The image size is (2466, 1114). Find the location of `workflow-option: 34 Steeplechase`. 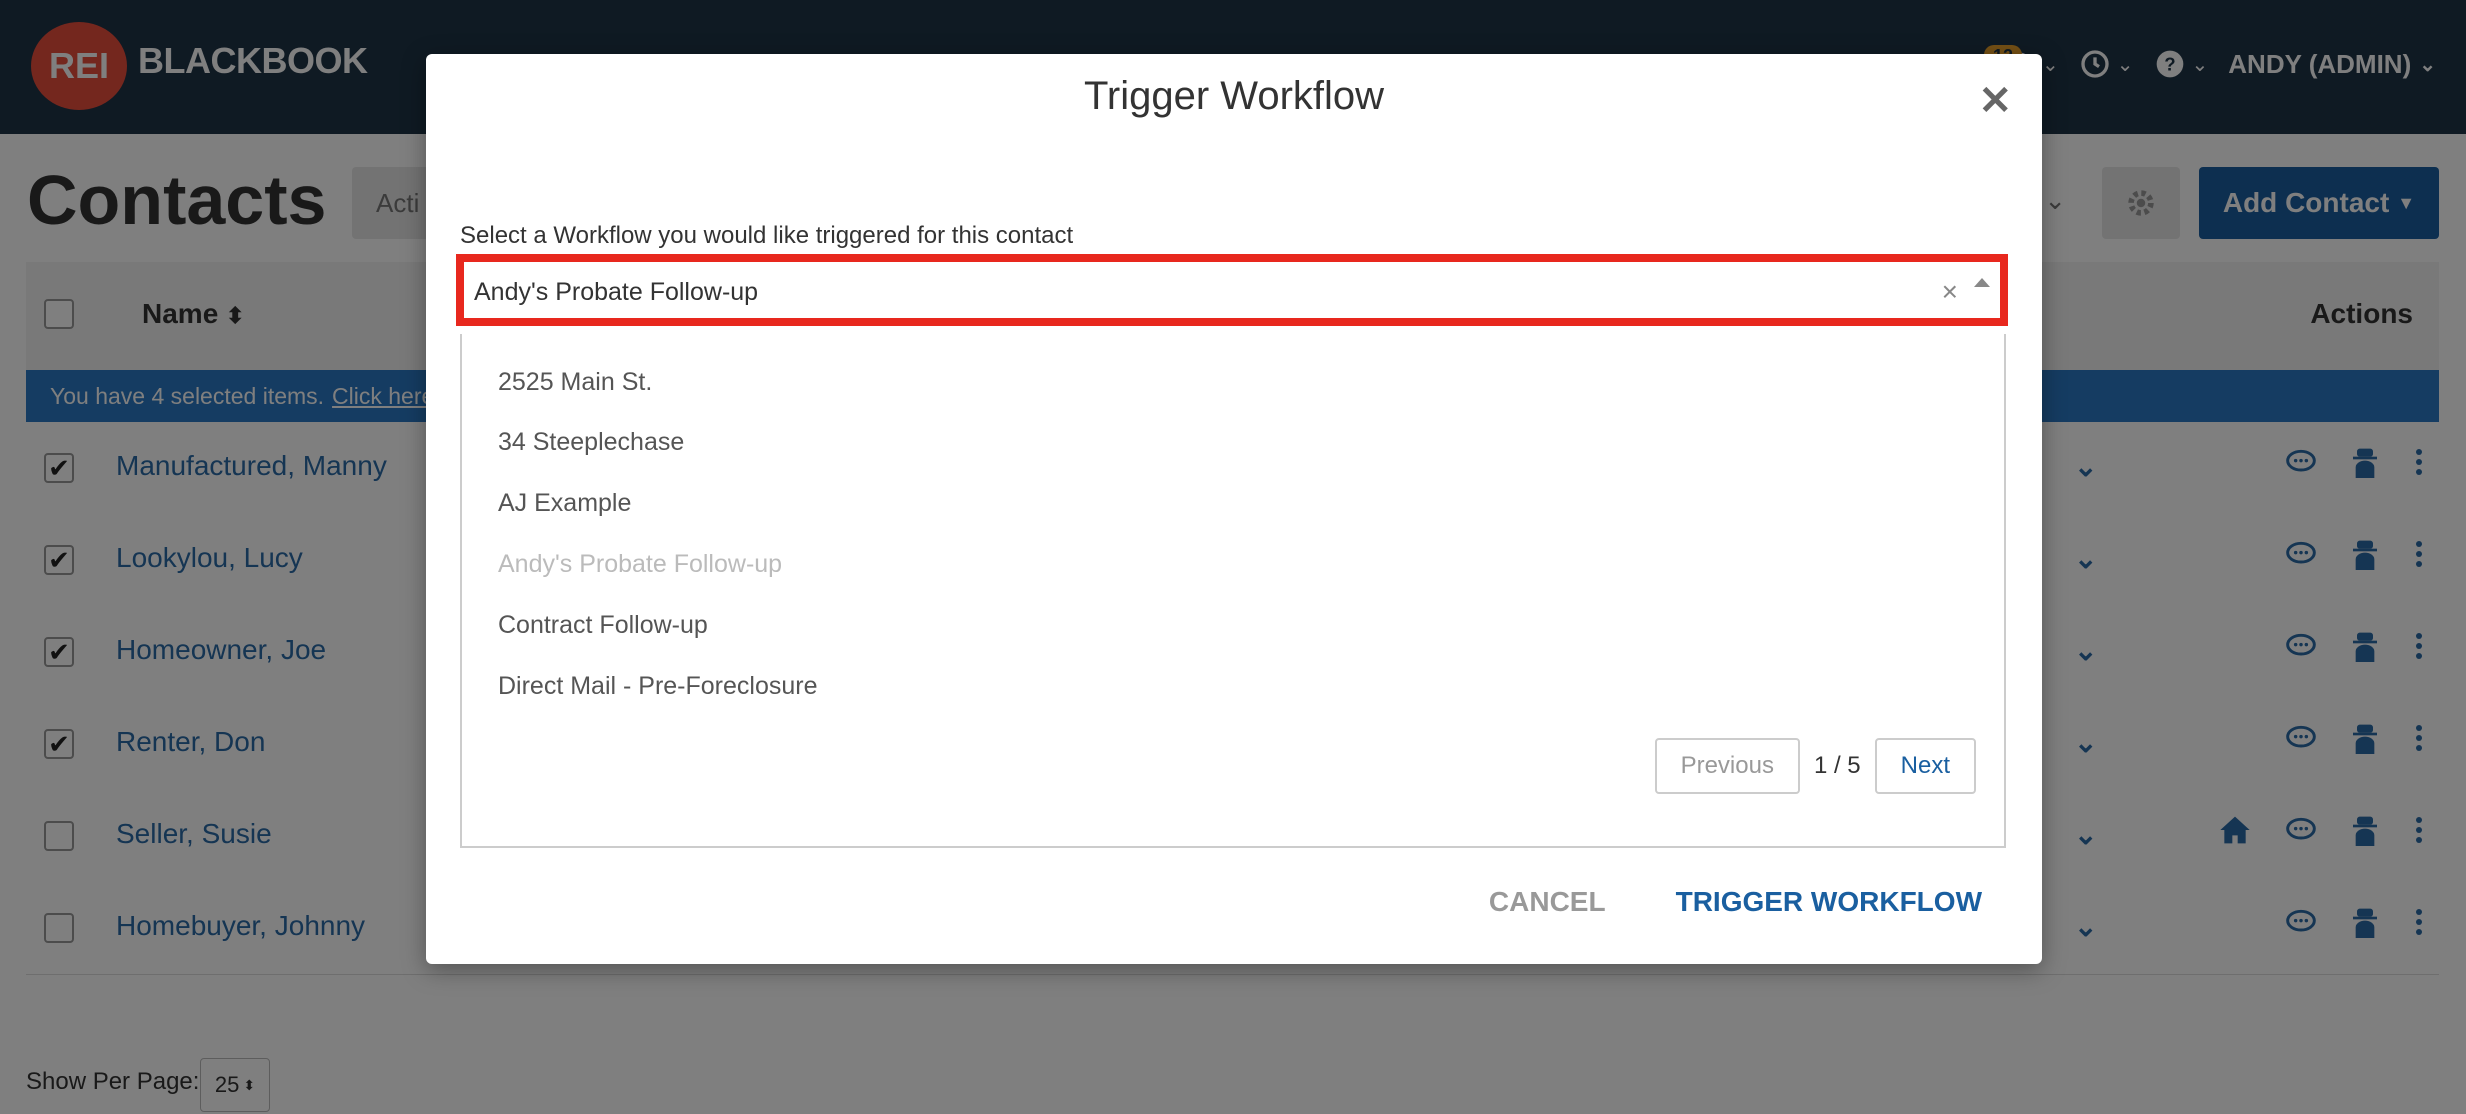

workflow-option: 34 Steeplechase is located at coordinates (591, 442).